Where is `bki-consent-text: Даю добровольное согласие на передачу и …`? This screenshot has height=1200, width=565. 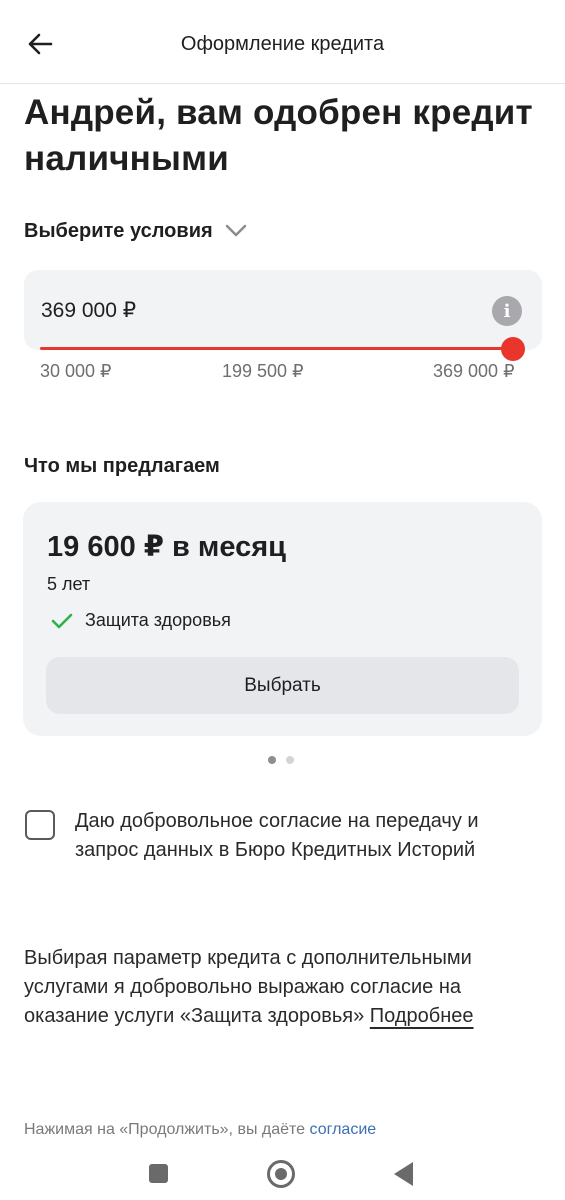 bki-consent-text: Даю добровольное согласие на передачу и … is located at coordinates (310, 836).